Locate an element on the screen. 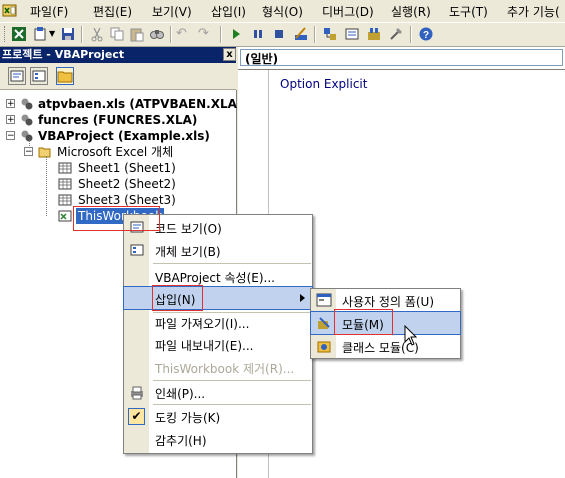 This screenshot has width=565, height=478. folder-icon is located at coordinates (65, 77).